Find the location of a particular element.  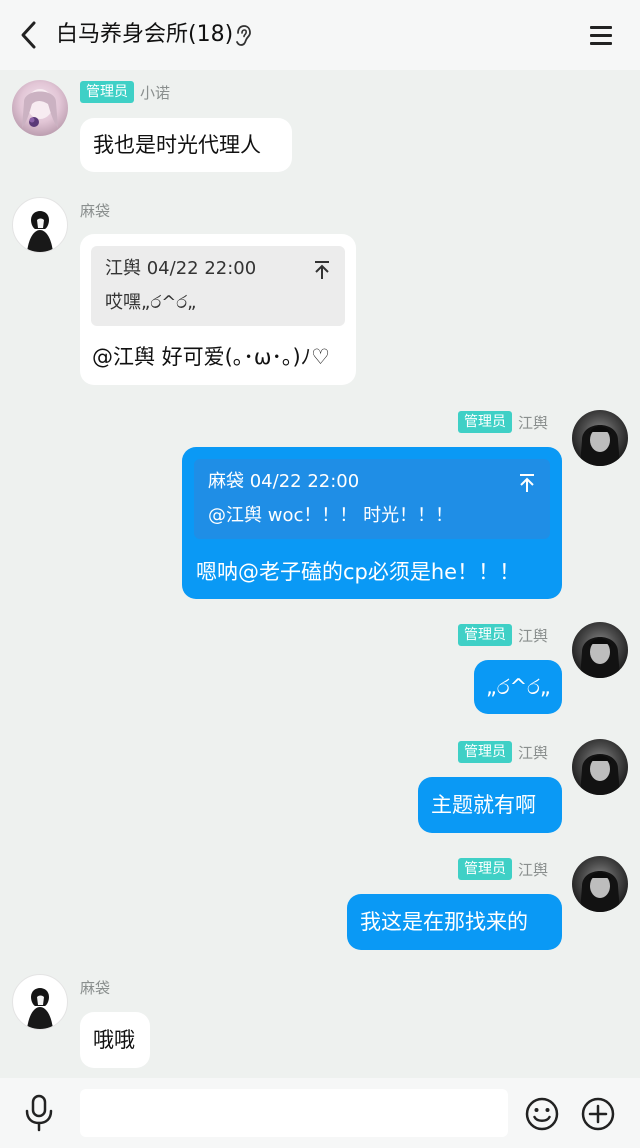

chat-header: 白马养身会所(18) is located at coordinates (320, 35).